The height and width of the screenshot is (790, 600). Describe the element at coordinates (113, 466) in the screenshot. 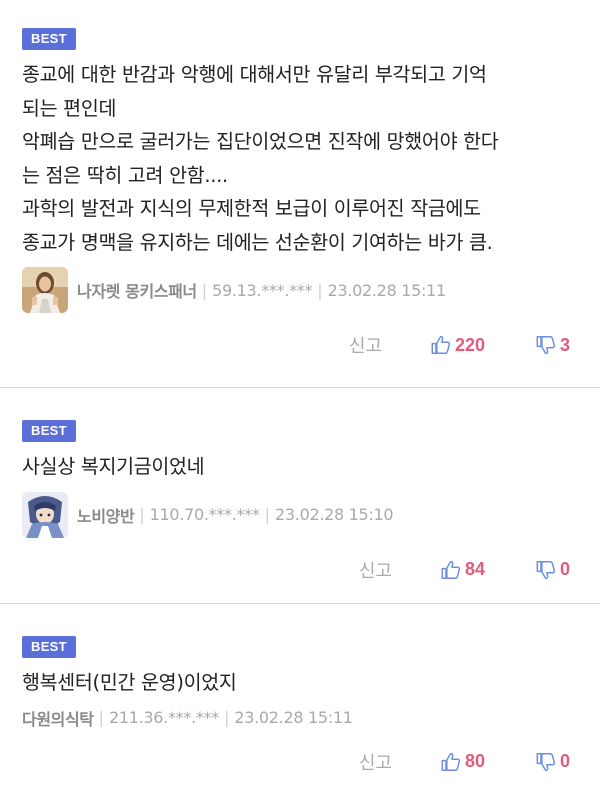

I see `comment-text: 사실상 복지기금이었네` at that location.